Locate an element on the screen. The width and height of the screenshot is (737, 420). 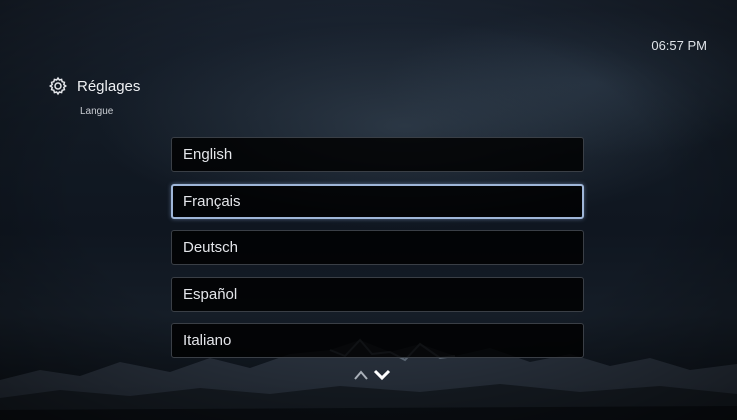
clock-time: 06:57 PM is located at coordinates (679, 45).